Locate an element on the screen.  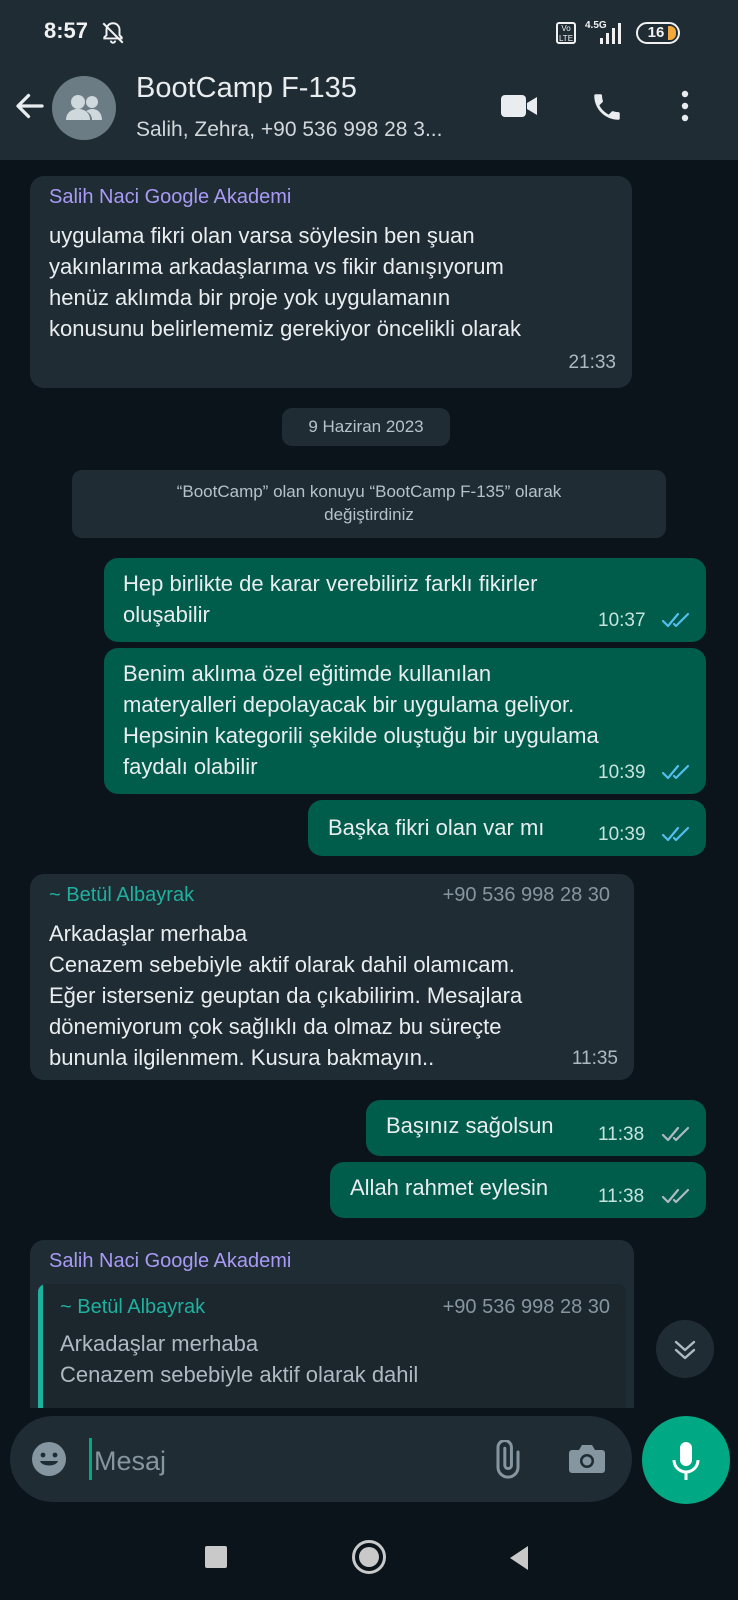
message-time: 10:37 is located at coordinates (622, 620).